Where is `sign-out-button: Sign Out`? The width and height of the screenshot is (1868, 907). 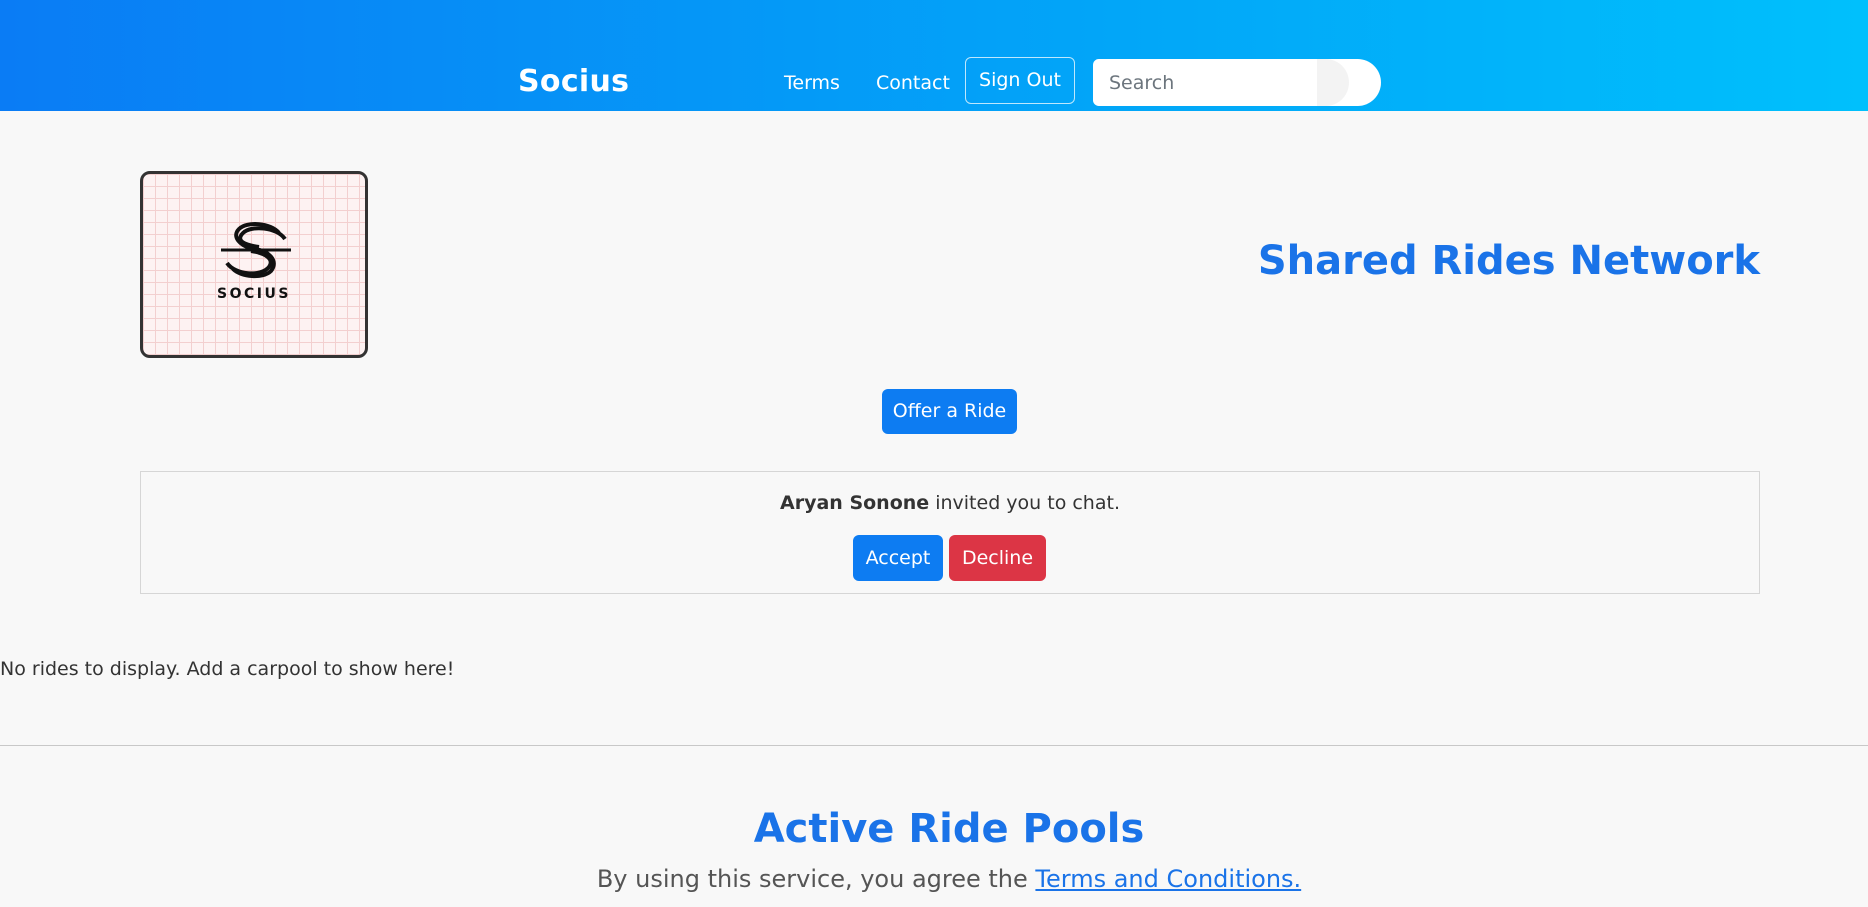
sign-out-button: Sign Out is located at coordinates (1020, 80).